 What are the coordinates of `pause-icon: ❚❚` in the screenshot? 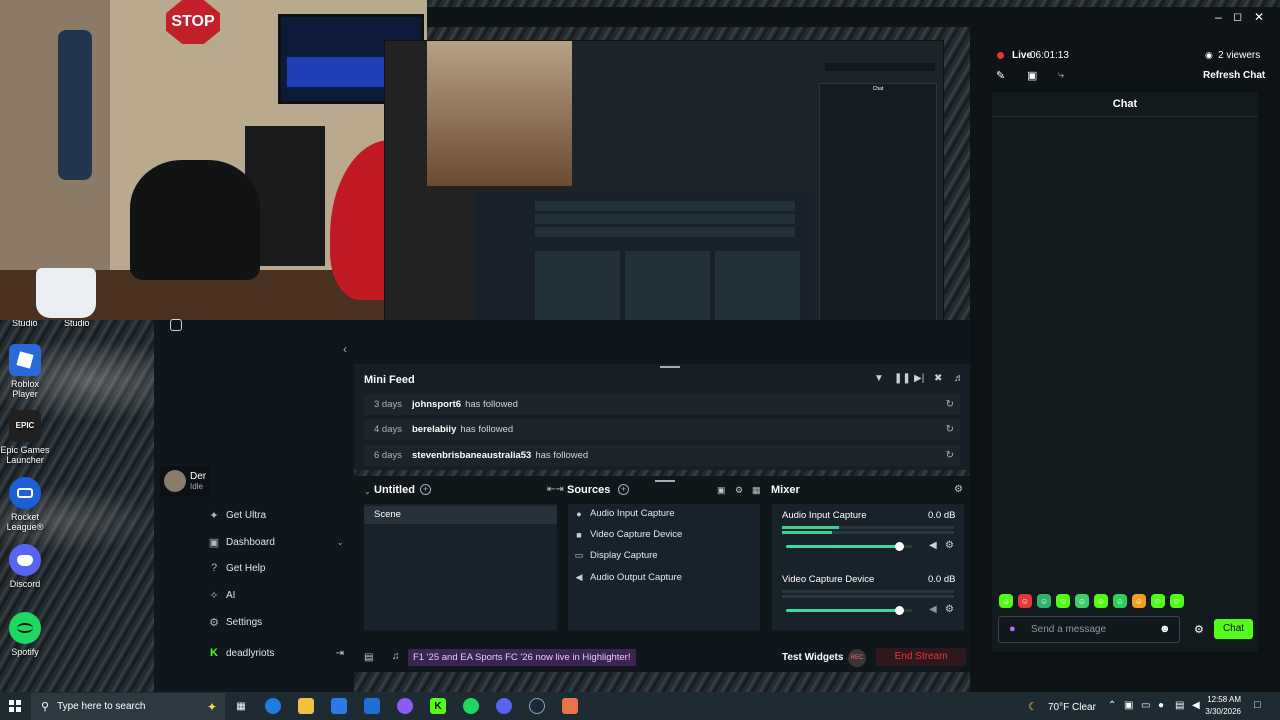 It's located at (902, 378).